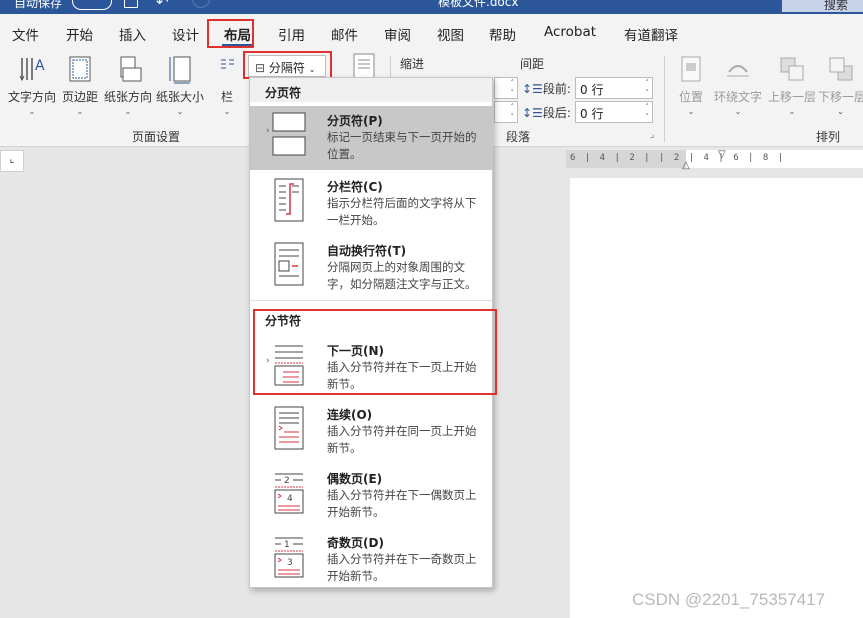 The width and height of the screenshot is (863, 618). Describe the element at coordinates (738, 85) in the screenshot. I see `wrap-text-button: 环绕文字 ⌄` at that location.